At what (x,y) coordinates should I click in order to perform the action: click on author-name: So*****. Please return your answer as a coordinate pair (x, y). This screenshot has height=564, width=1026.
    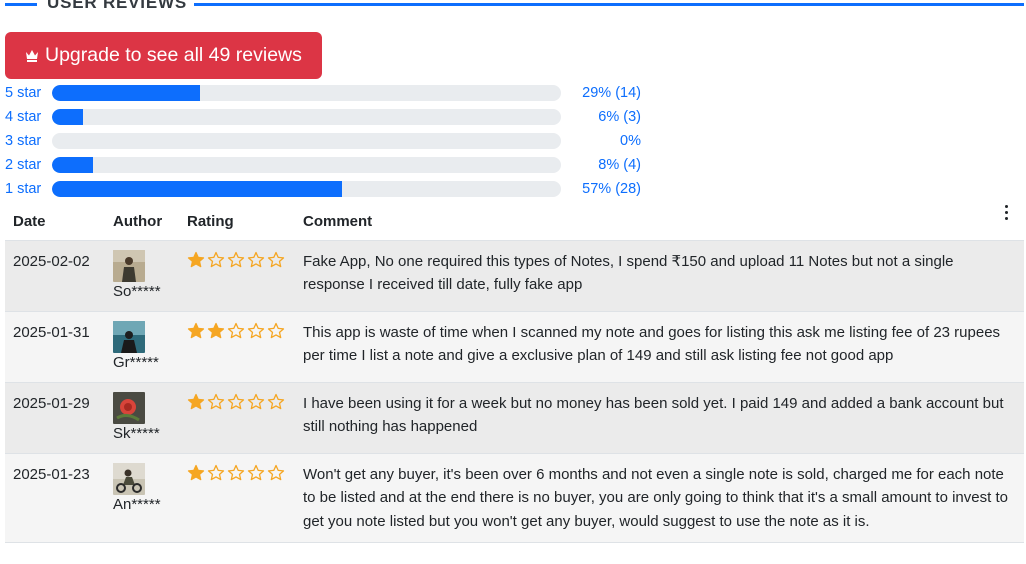
    Looking at the image, I should click on (137, 291).